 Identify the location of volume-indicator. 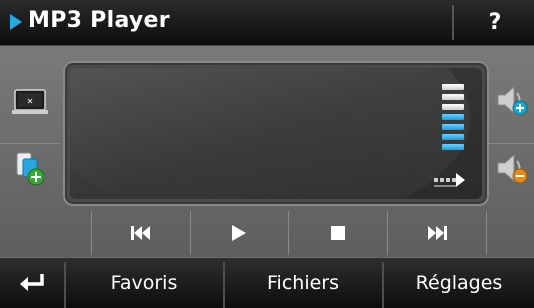
(453, 120).